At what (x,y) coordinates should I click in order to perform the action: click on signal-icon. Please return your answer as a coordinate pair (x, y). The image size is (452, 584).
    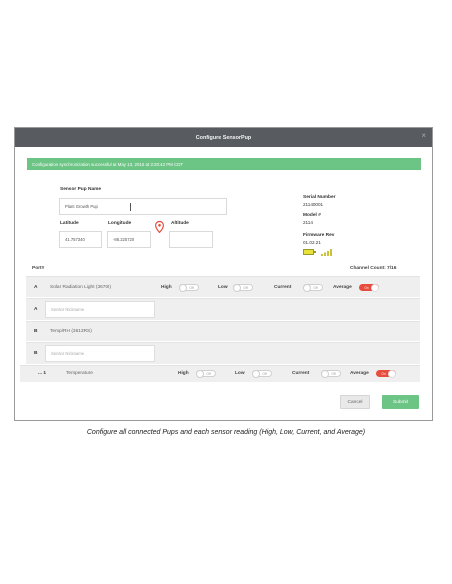
    Looking at the image, I should click on (326, 252).